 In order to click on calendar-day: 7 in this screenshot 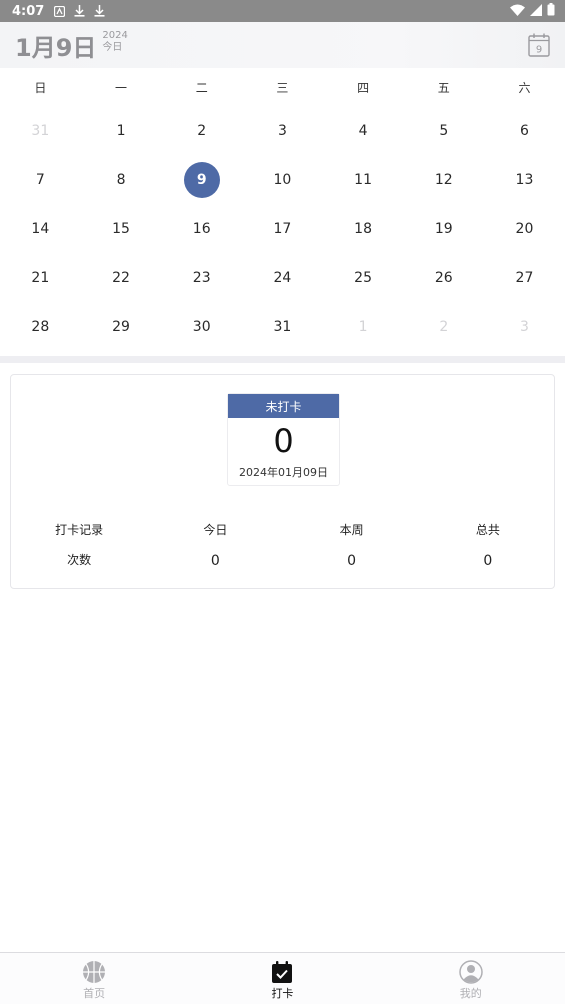, I will do `click(40, 179)`.